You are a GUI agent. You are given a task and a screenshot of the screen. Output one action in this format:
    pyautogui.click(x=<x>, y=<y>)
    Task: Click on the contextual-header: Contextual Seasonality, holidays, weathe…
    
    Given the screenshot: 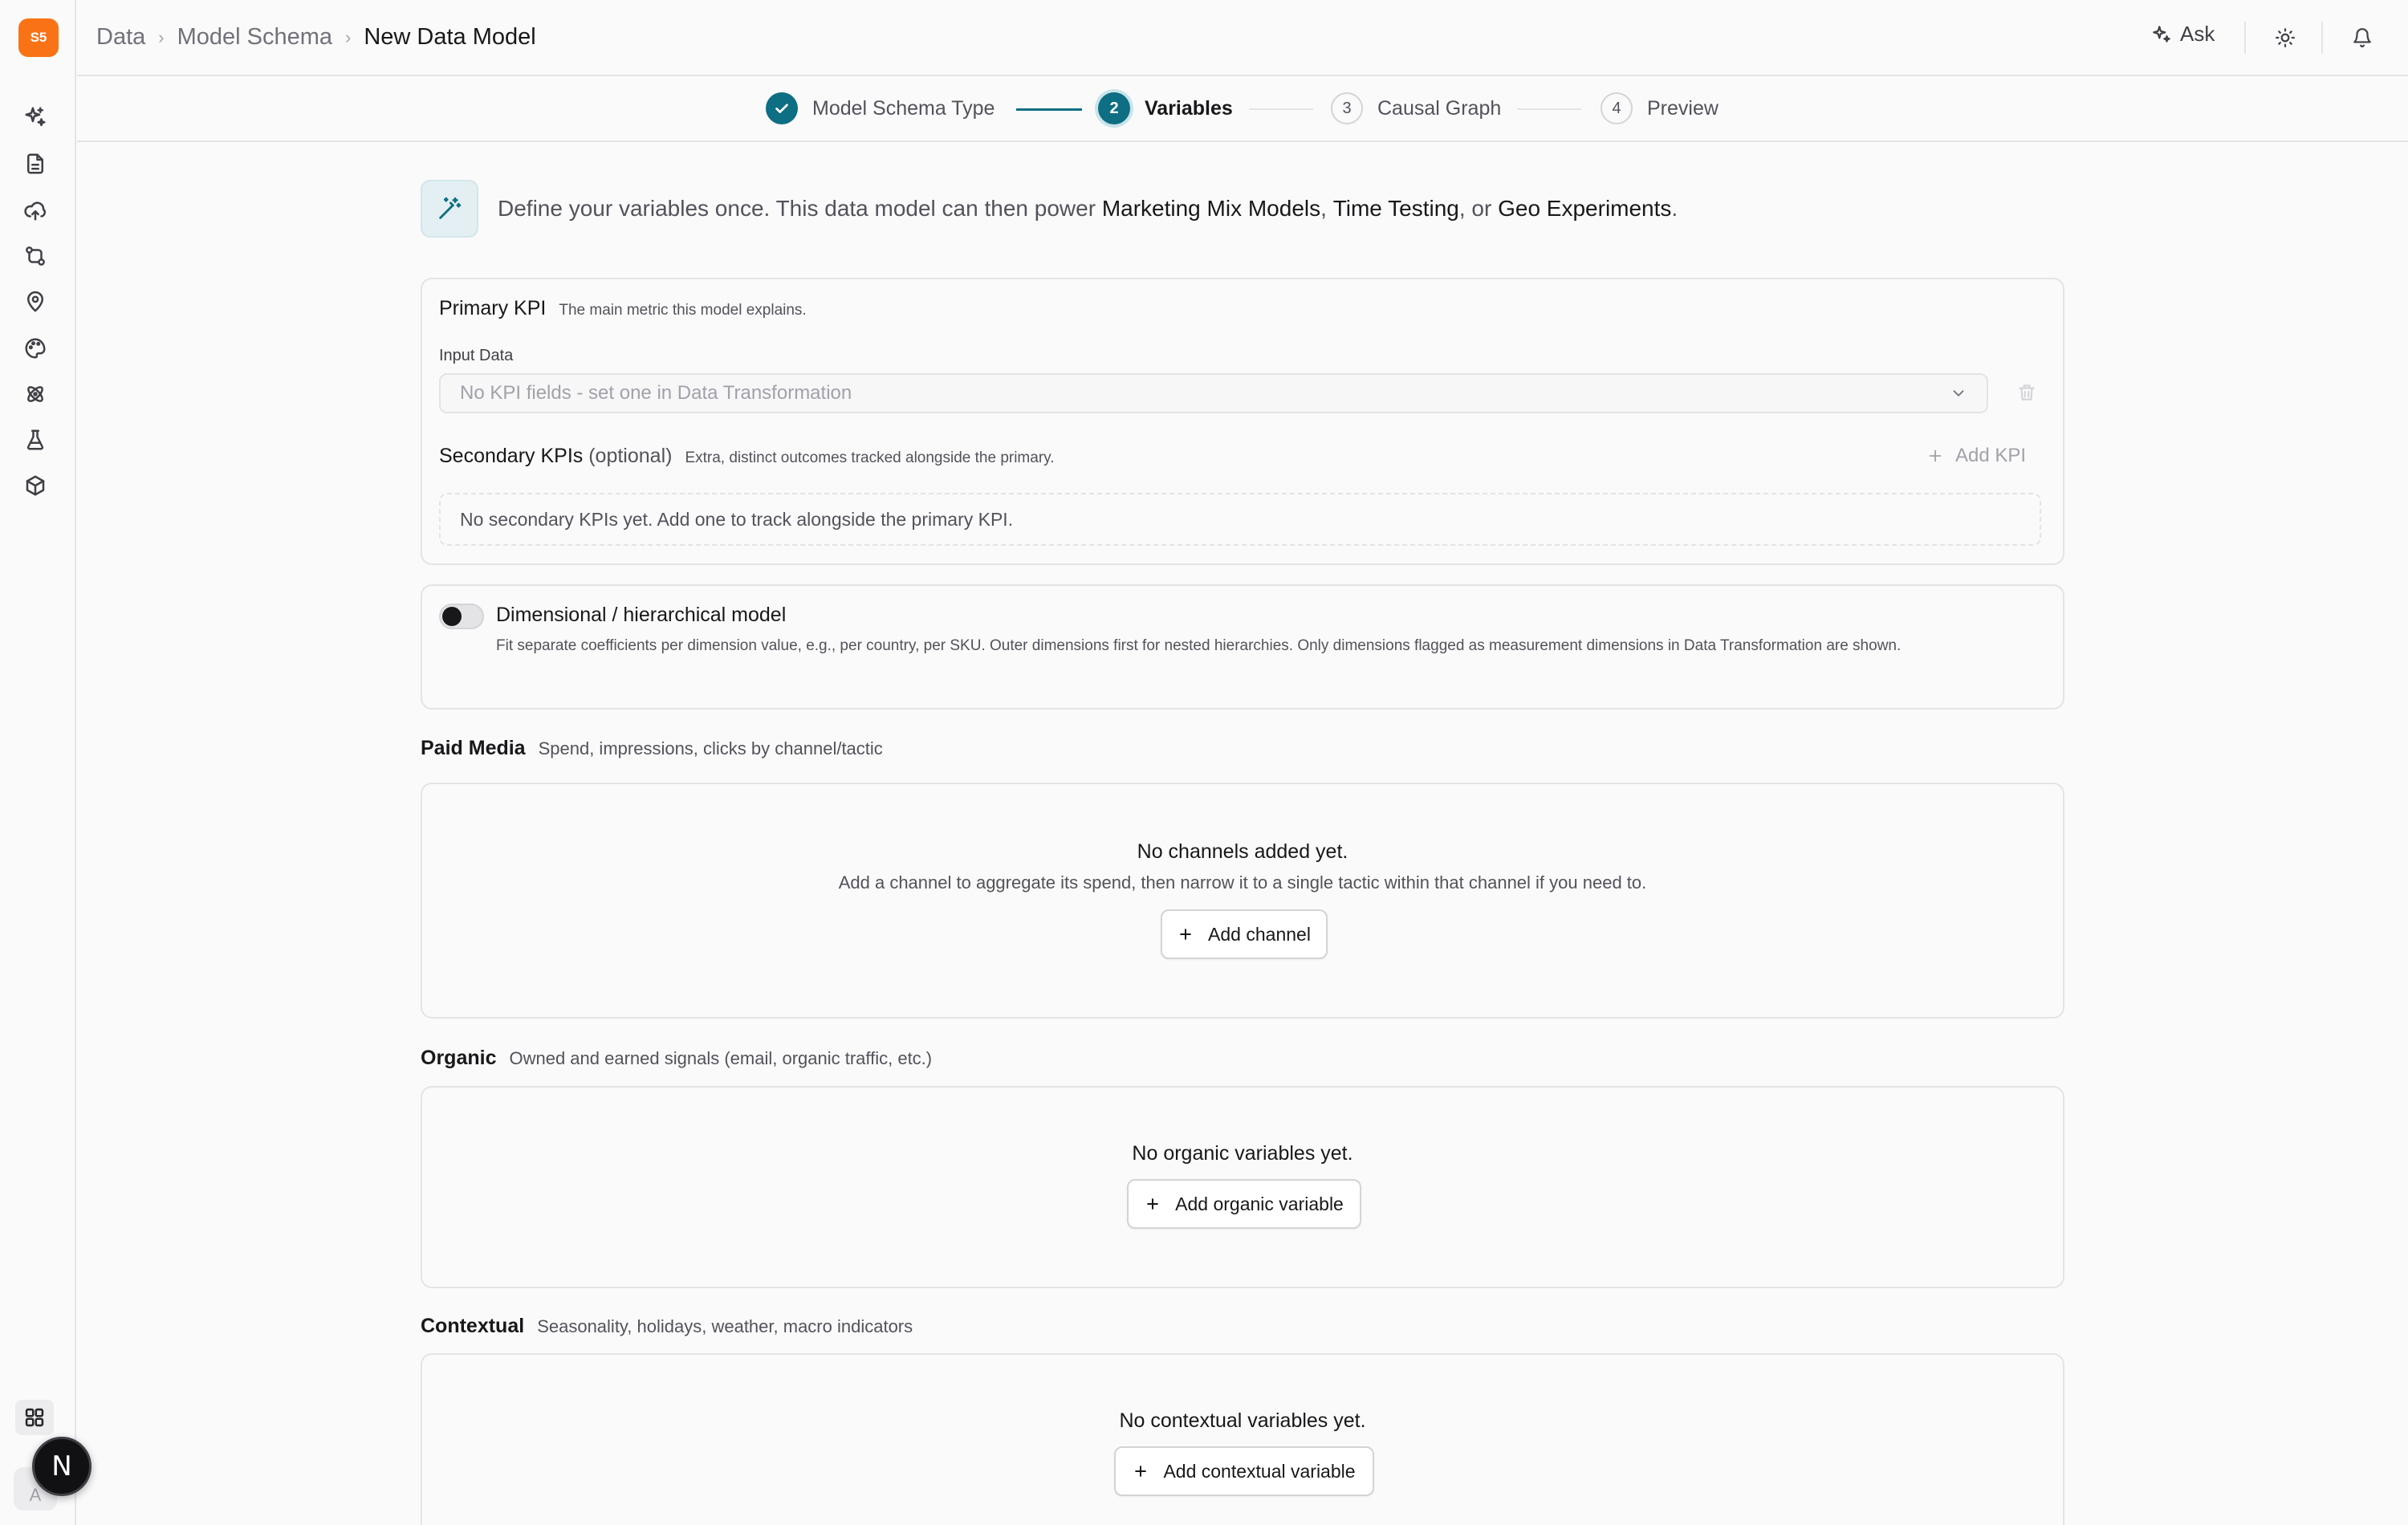 What is the action you would take?
    pyautogui.click(x=667, y=1327)
    